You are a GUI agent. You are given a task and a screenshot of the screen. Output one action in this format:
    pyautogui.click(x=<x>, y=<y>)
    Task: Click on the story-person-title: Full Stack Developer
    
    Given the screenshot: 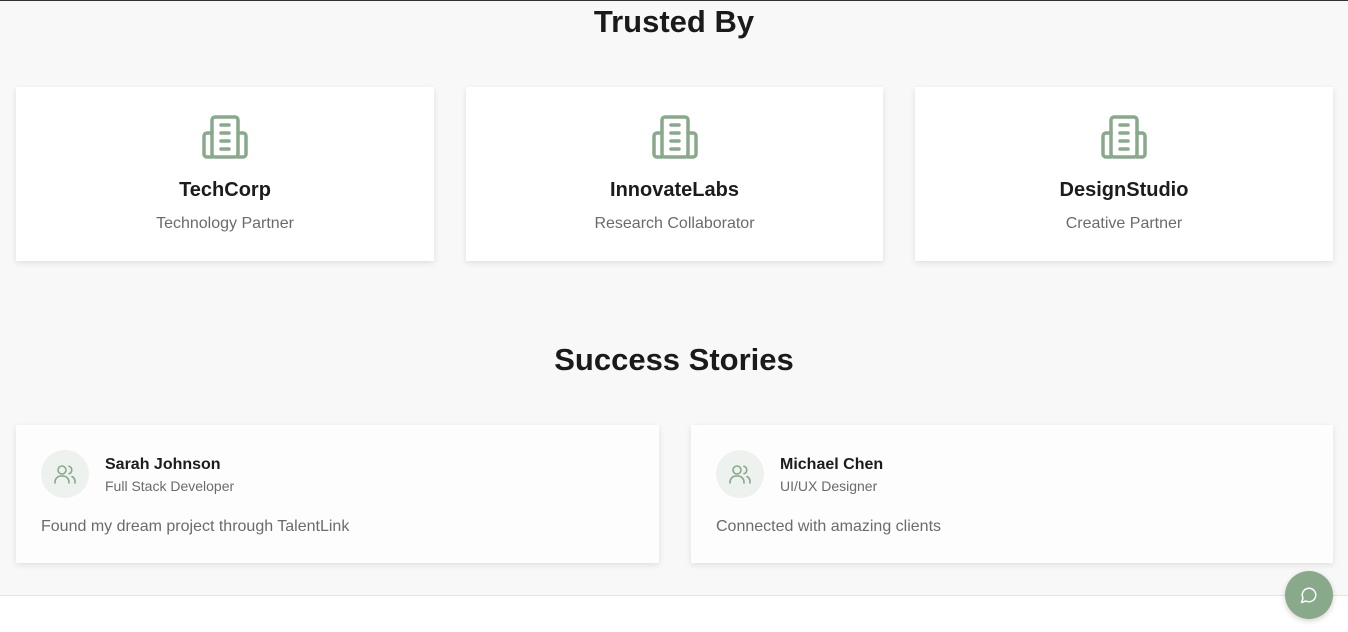 What is the action you would take?
    pyautogui.click(x=170, y=486)
    